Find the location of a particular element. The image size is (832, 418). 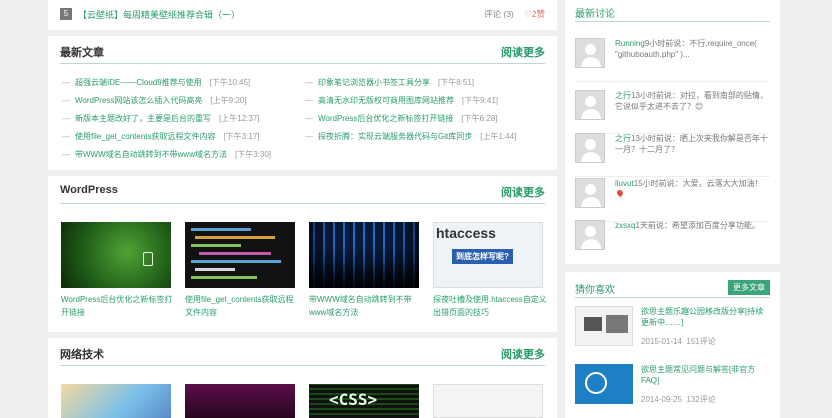

article-item: — 使用file_get_contents获取远程文件内容 [下午3:17] is located at coordinates (161, 136).